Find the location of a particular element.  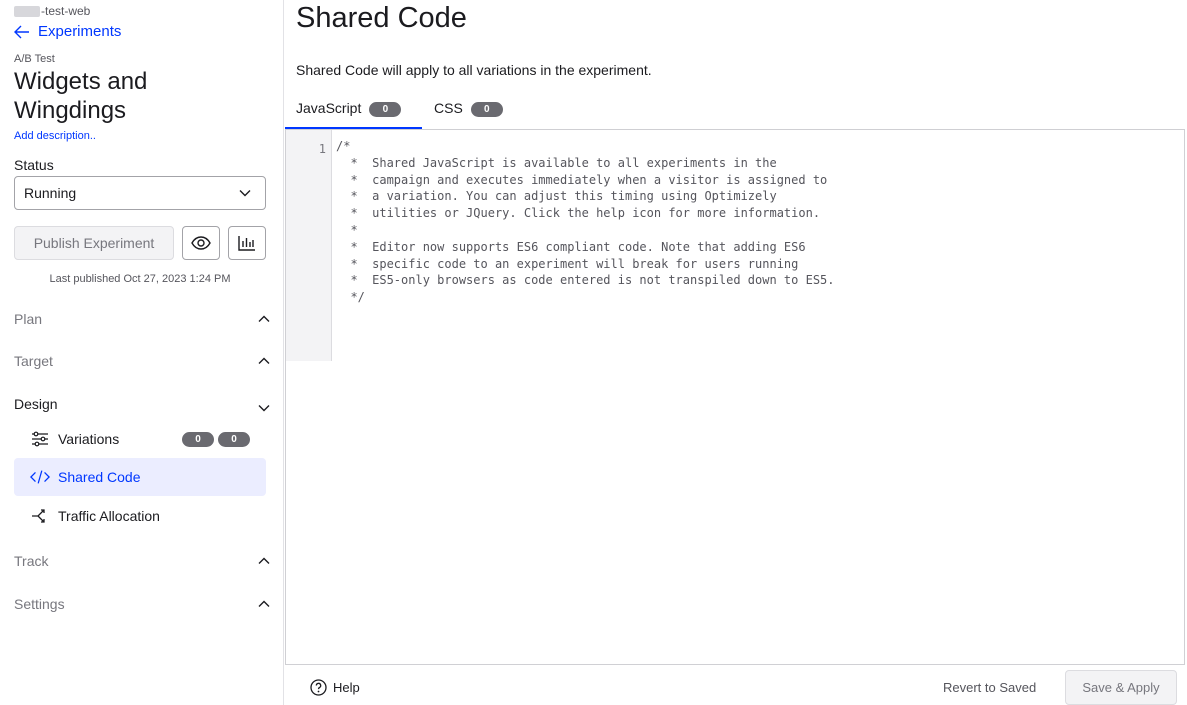

arrow-left-icon is located at coordinates (21, 31).